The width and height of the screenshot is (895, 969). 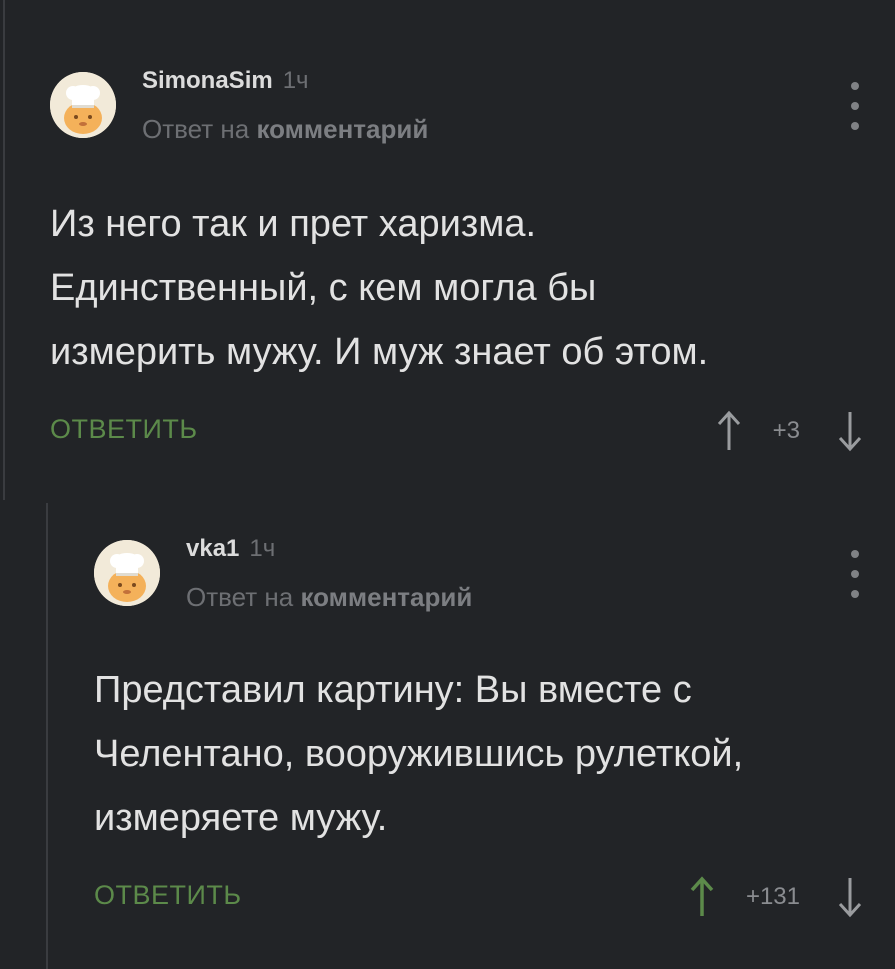 I want to click on comment-text-line: измеряете мужу., so click(x=241, y=818).